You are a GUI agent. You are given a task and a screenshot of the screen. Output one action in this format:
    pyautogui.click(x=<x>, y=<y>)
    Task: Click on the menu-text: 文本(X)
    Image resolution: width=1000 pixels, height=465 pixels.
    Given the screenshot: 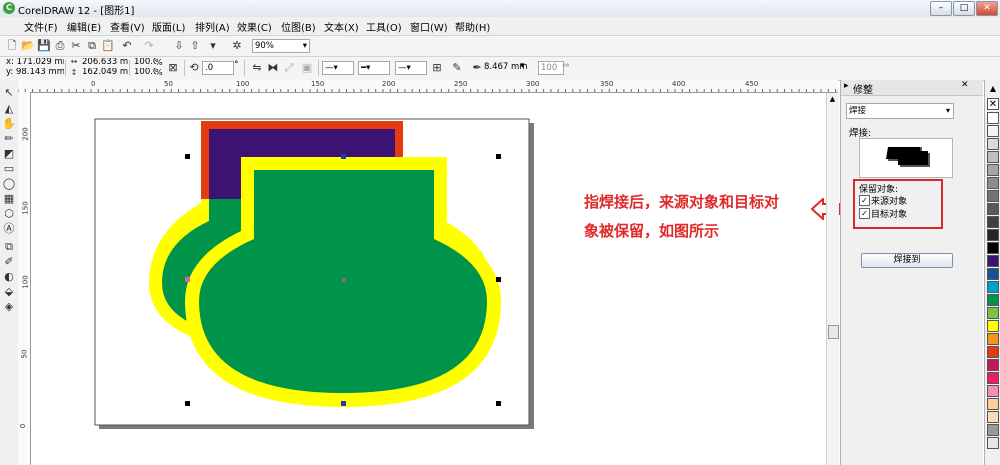 What is the action you would take?
    pyautogui.click(x=341, y=26)
    